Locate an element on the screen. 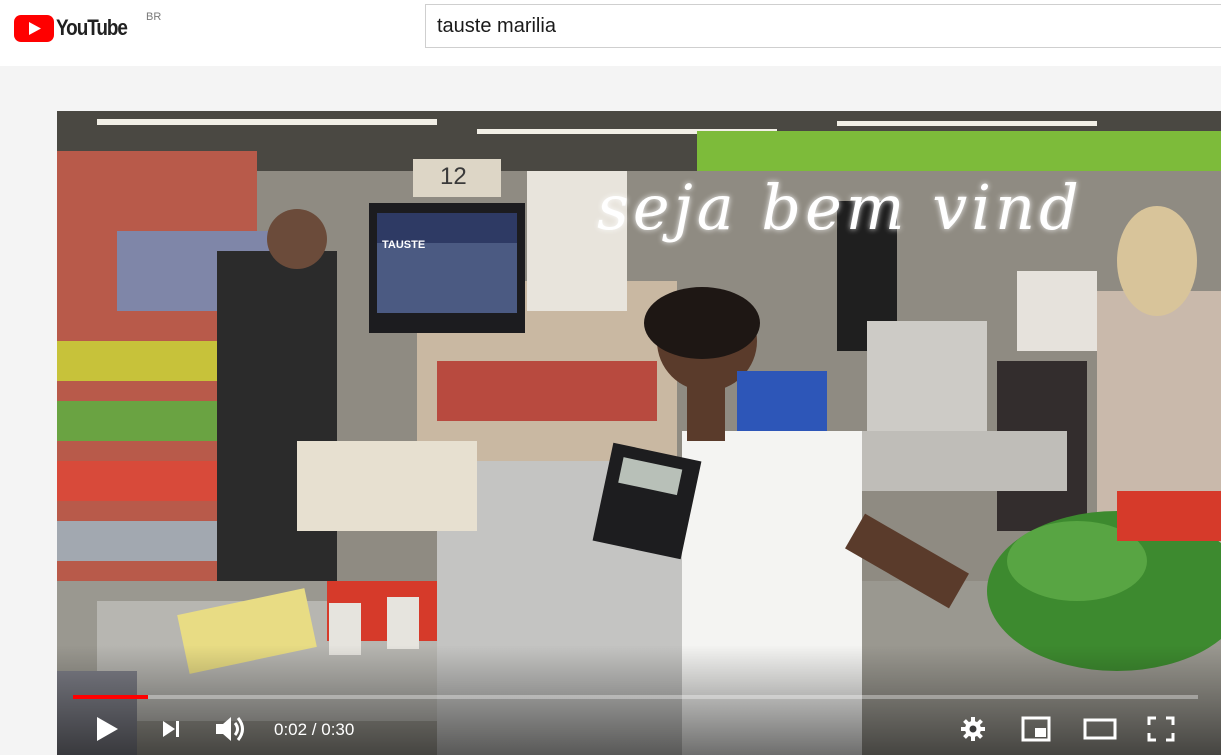 This screenshot has height=755, width=1221. miniplayer-button is located at coordinates (1036, 729).